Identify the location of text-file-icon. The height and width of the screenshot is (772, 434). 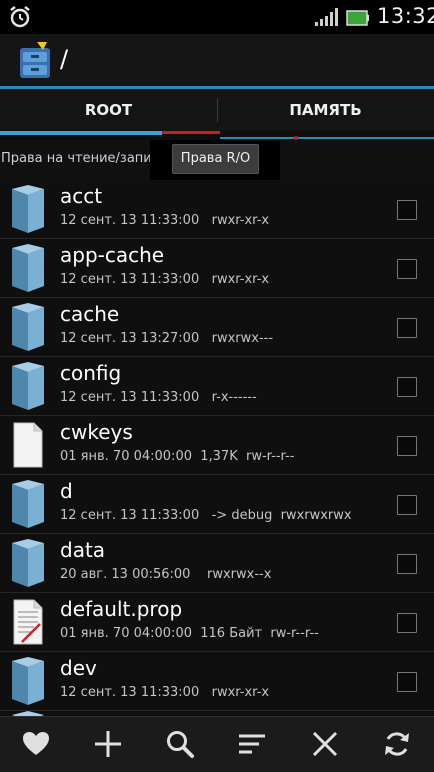
(28, 622).